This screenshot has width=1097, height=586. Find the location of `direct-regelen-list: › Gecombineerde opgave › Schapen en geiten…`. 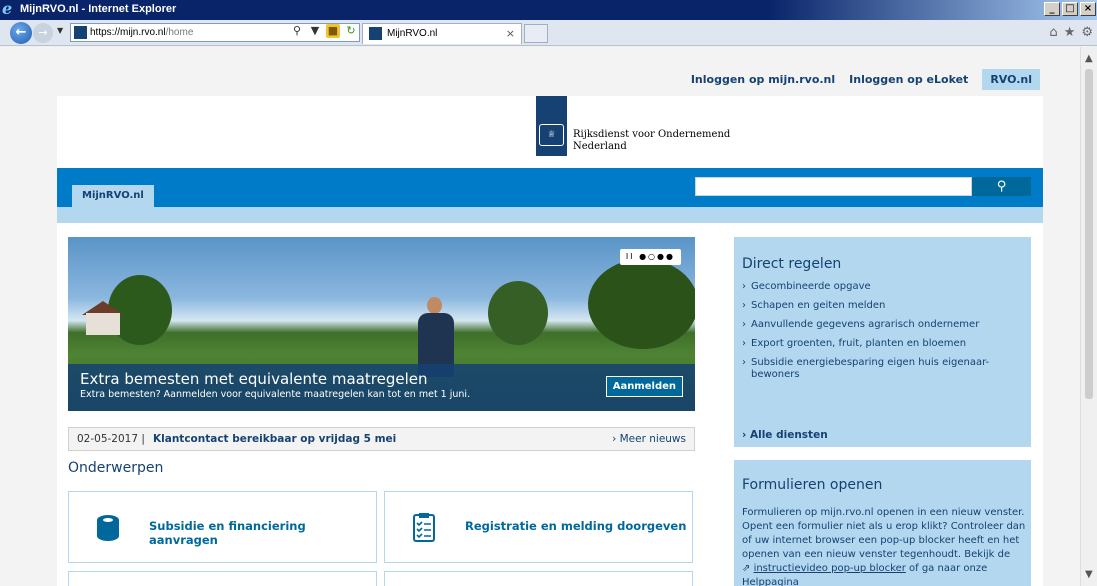

direct-regelen-list: › Gecombineerde opgave › Schapen en geiten… is located at coordinates (882, 334).